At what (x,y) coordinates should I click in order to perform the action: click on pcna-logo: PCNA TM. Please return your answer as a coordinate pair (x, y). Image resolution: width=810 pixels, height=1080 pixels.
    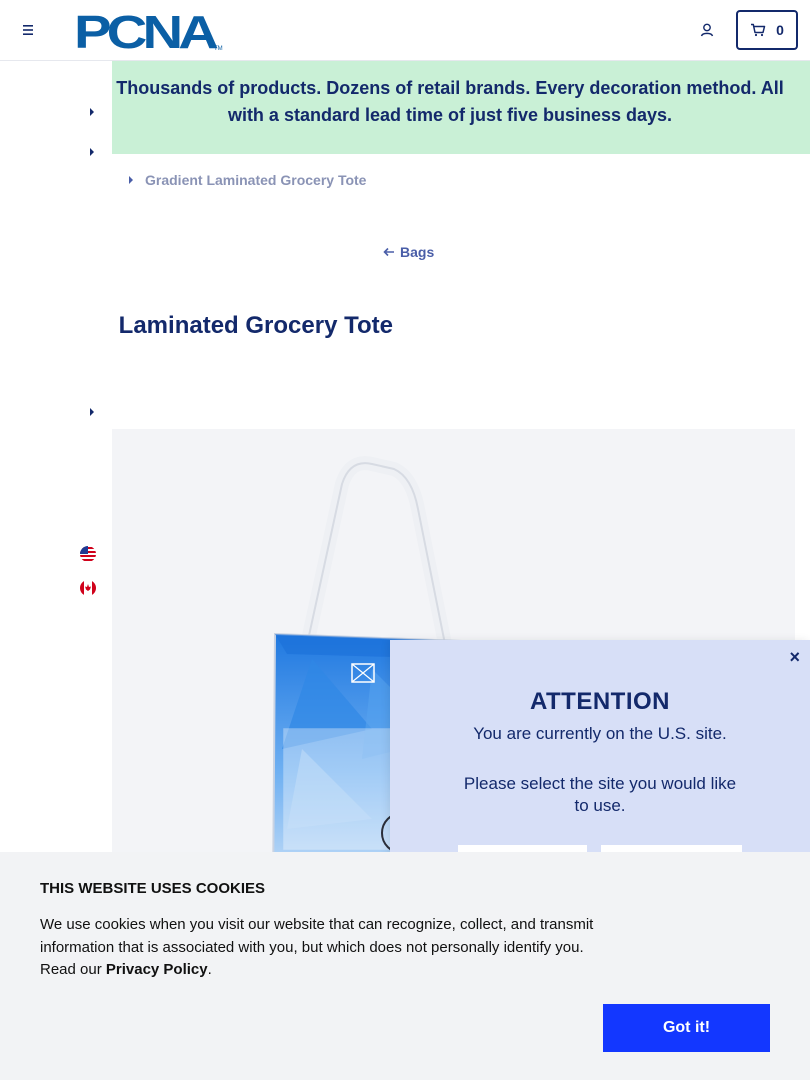
    Looking at the image, I should click on (150, 32).